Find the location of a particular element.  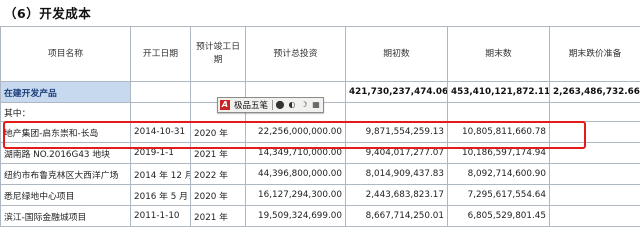

opening-balance: 8,667,714,250.01 is located at coordinates (396, 216).